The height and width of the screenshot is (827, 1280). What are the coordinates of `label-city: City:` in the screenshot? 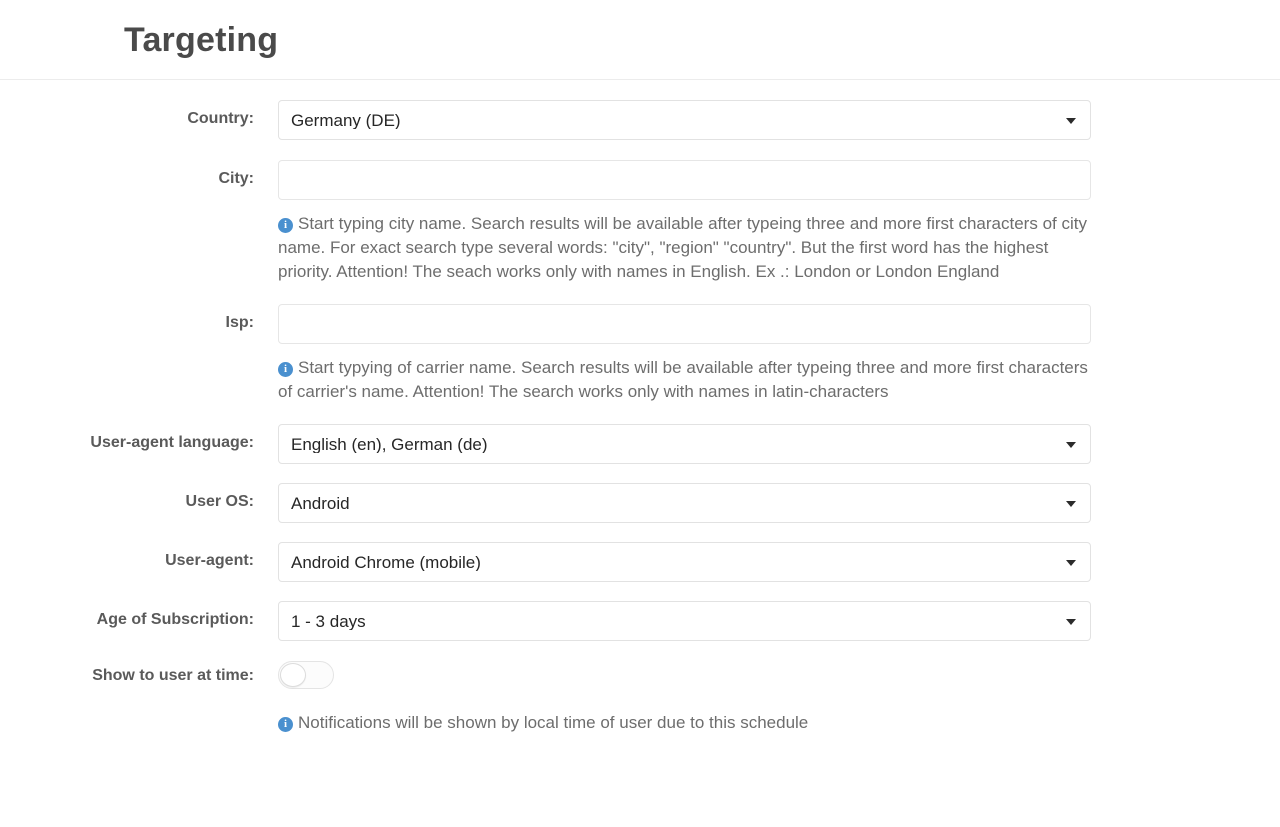 It's located at (236, 178).